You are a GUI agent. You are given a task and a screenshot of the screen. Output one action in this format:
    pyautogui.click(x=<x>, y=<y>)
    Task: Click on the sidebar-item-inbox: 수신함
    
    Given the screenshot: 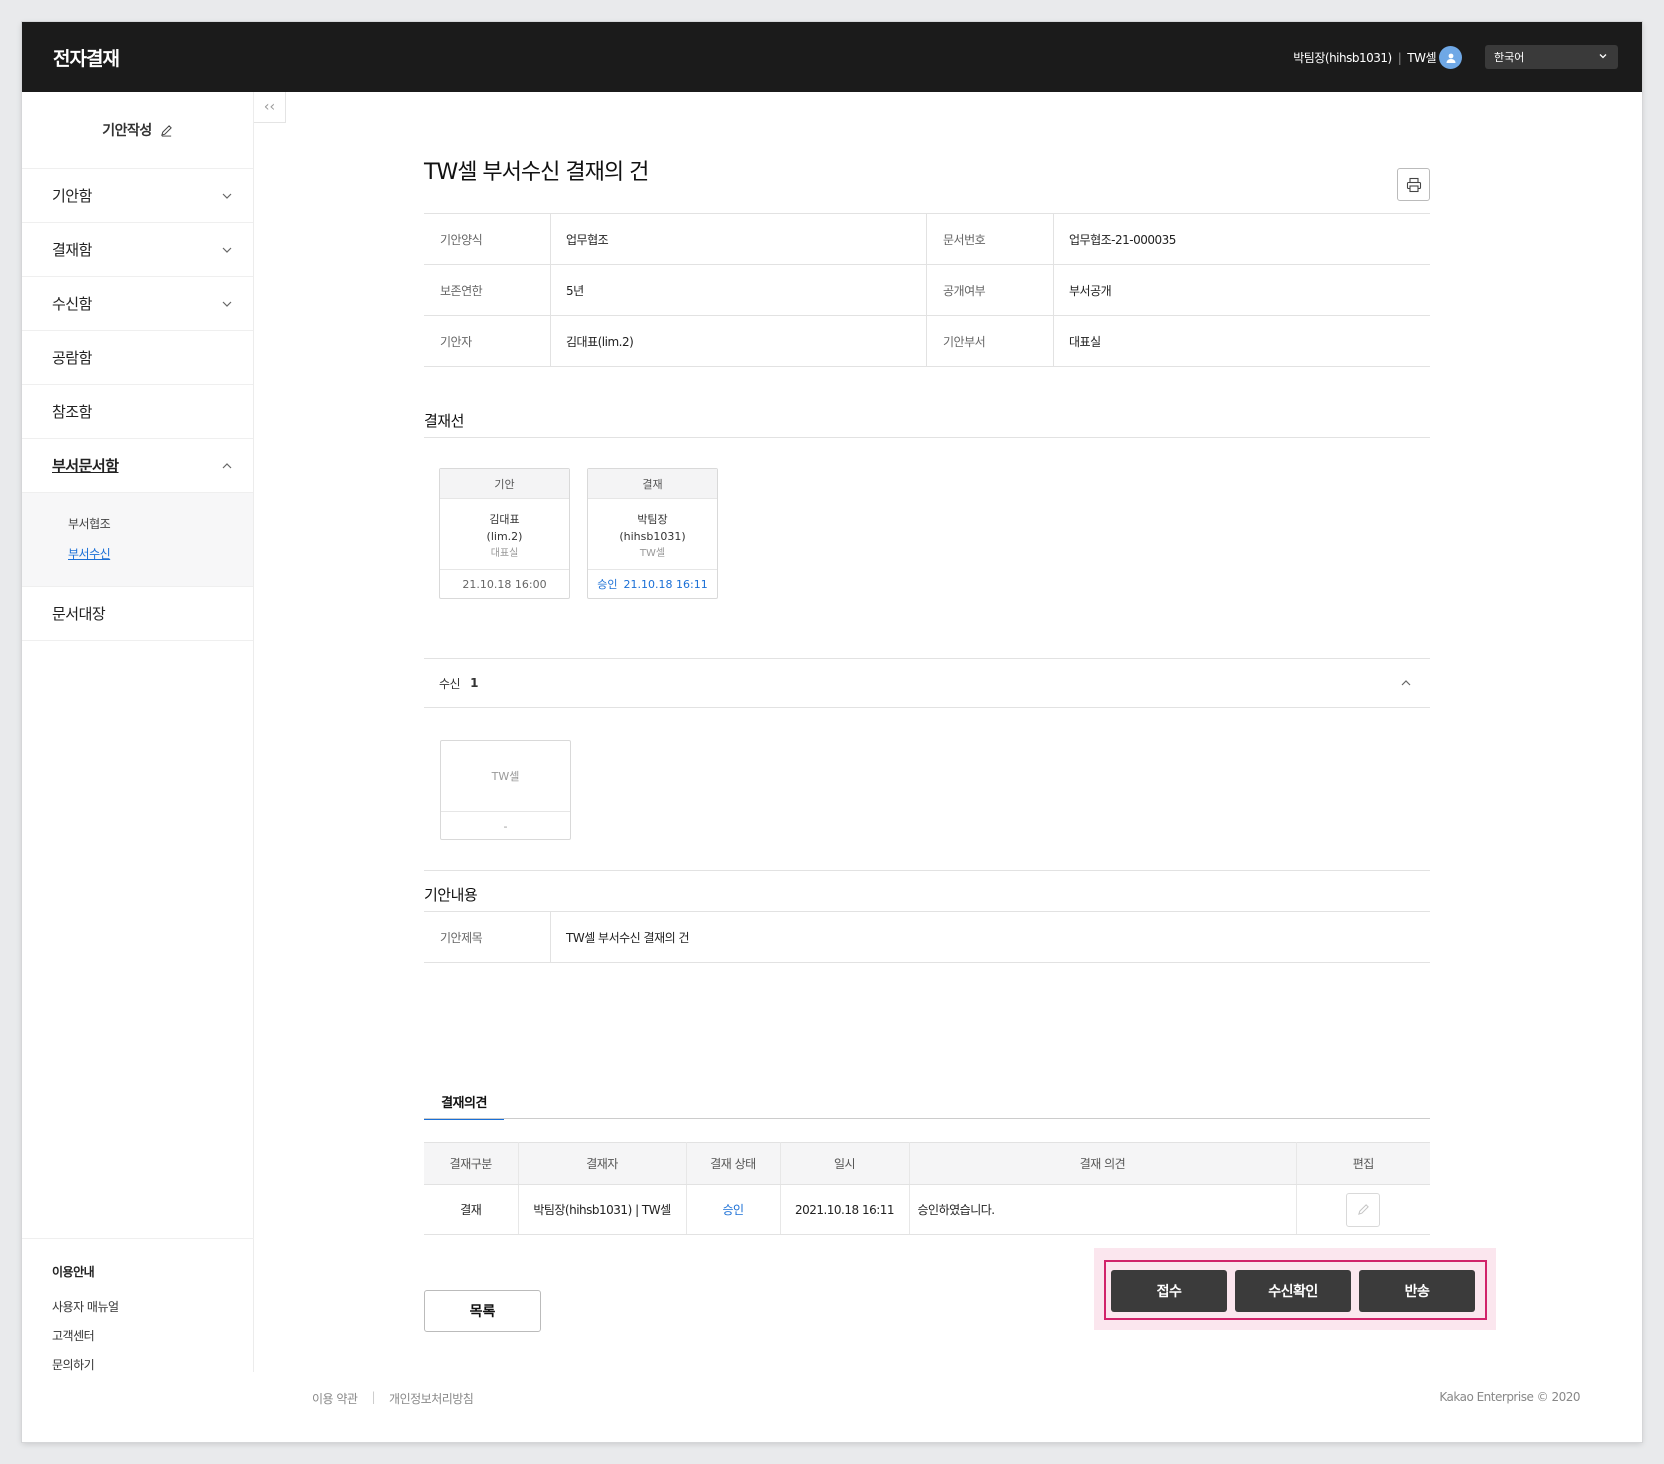 What is the action you would take?
    pyautogui.click(x=137, y=304)
    